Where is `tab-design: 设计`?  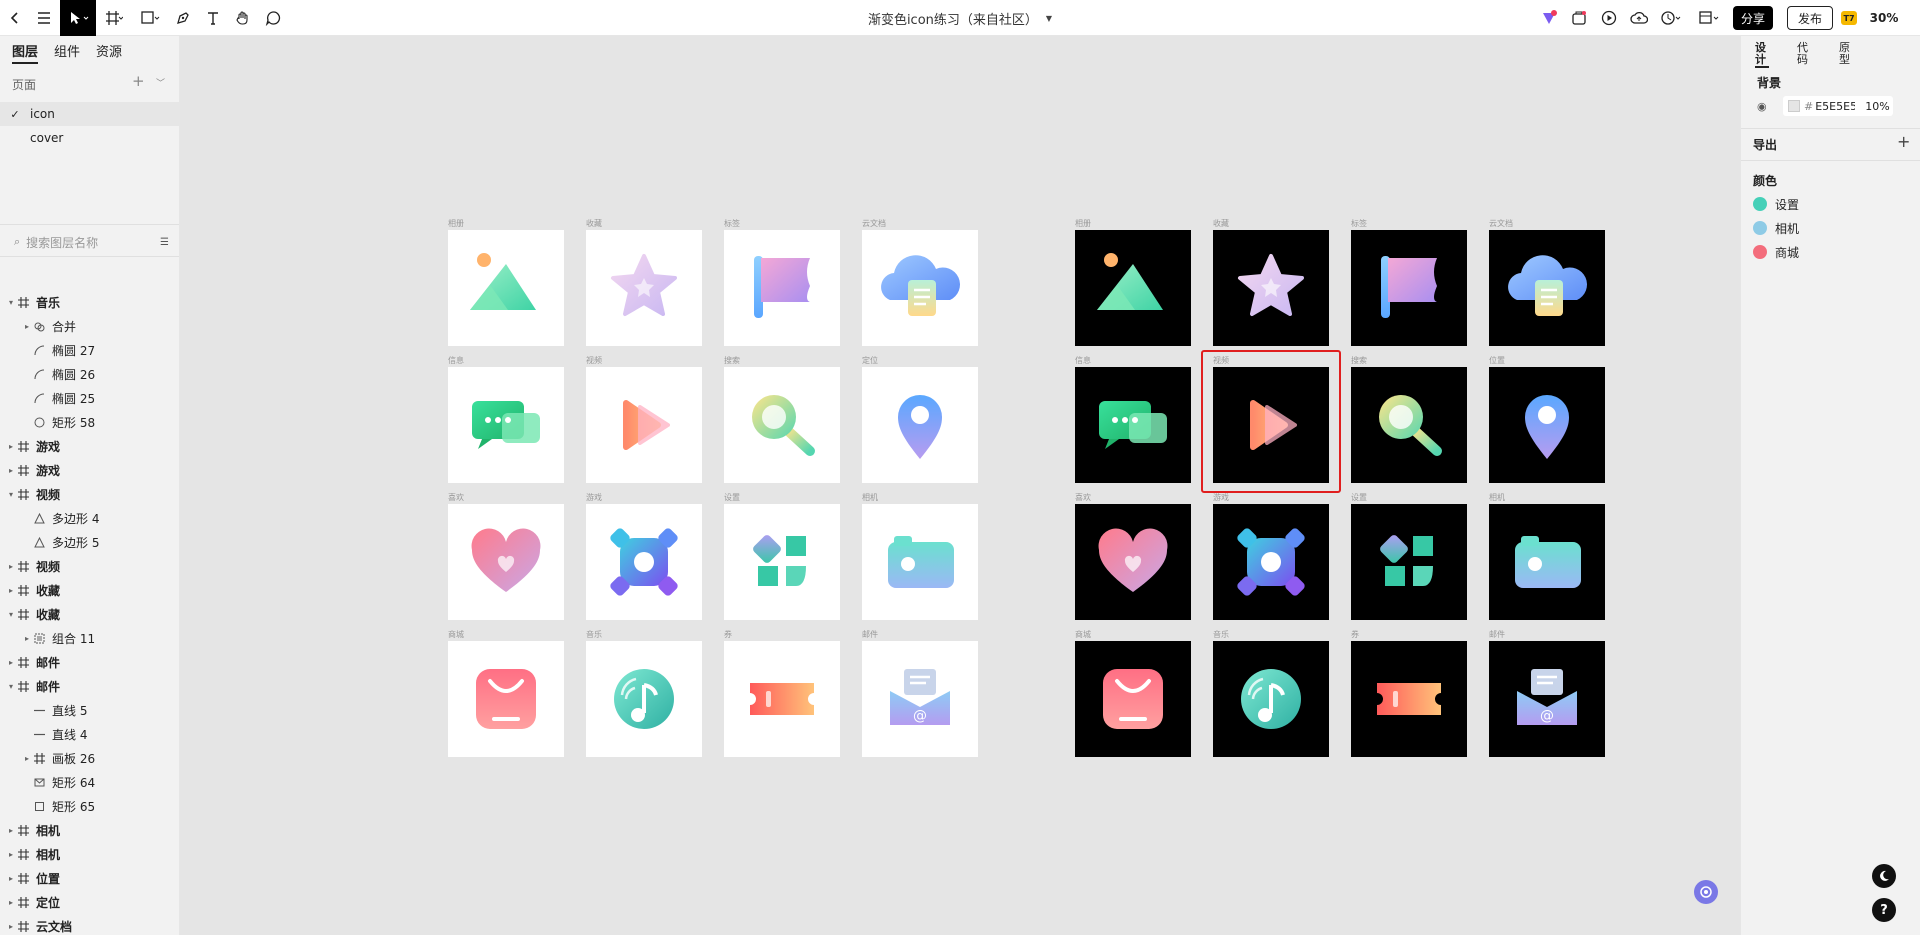
tab-design: 设计 is located at coordinates (1762, 55).